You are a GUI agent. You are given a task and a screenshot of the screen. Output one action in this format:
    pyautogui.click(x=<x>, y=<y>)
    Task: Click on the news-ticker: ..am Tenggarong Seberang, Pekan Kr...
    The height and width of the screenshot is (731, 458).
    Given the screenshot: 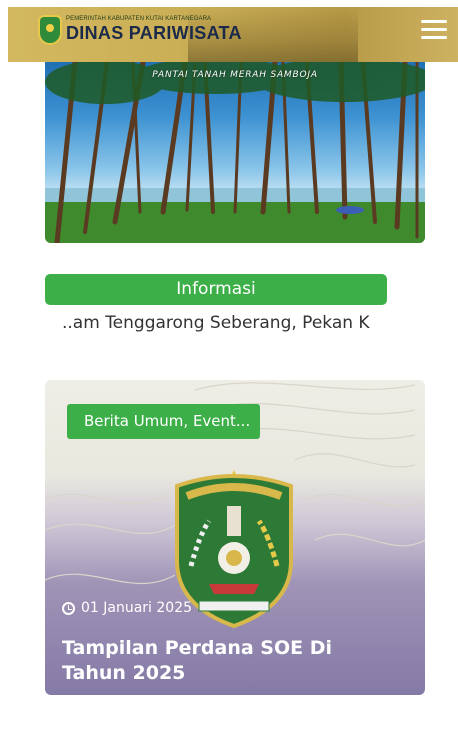 What is the action you would take?
    pyautogui.click(x=216, y=324)
    